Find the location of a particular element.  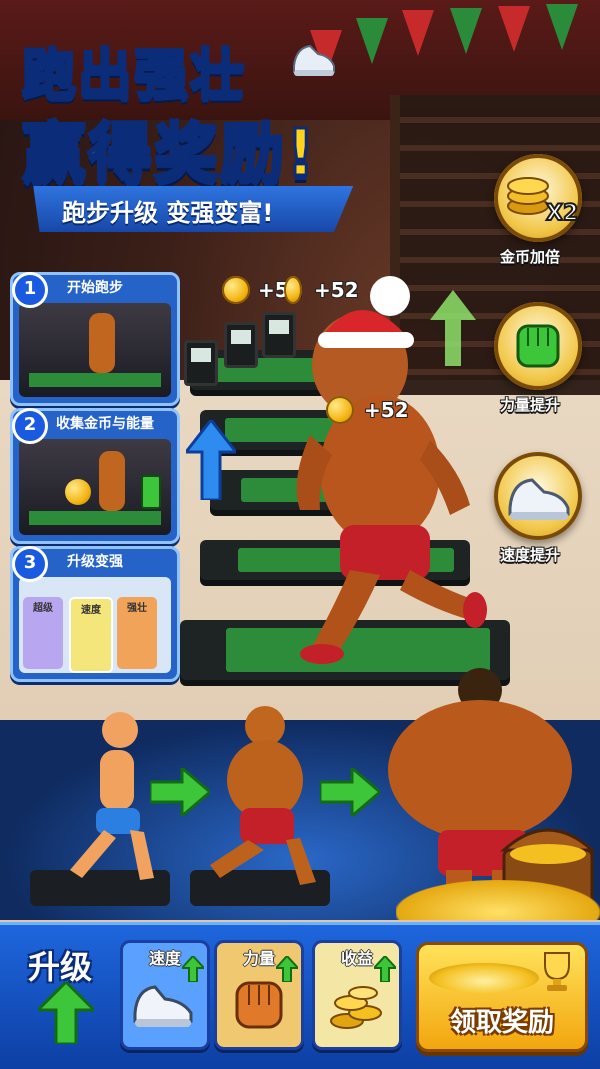

coin-double-booster: X2 is located at coordinates (538, 198).